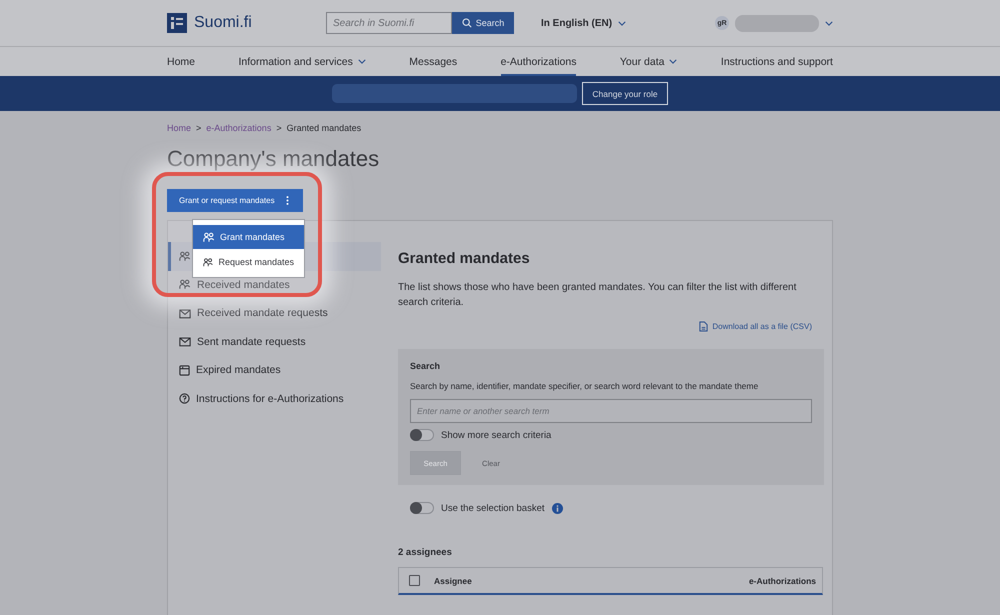 Image resolution: width=1000 pixels, height=615 pixels. Describe the element at coordinates (426, 366) in the screenshot. I see `search-heading: Search` at that location.